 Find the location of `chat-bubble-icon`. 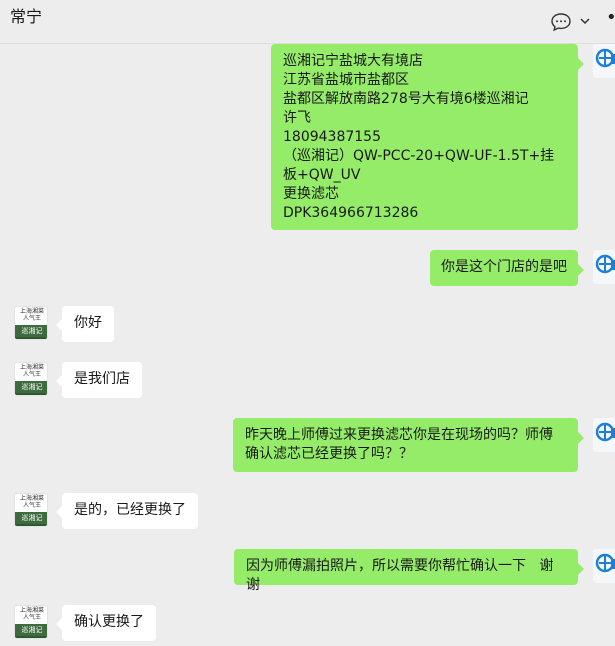

chat-bubble-icon is located at coordinates (561, 22).